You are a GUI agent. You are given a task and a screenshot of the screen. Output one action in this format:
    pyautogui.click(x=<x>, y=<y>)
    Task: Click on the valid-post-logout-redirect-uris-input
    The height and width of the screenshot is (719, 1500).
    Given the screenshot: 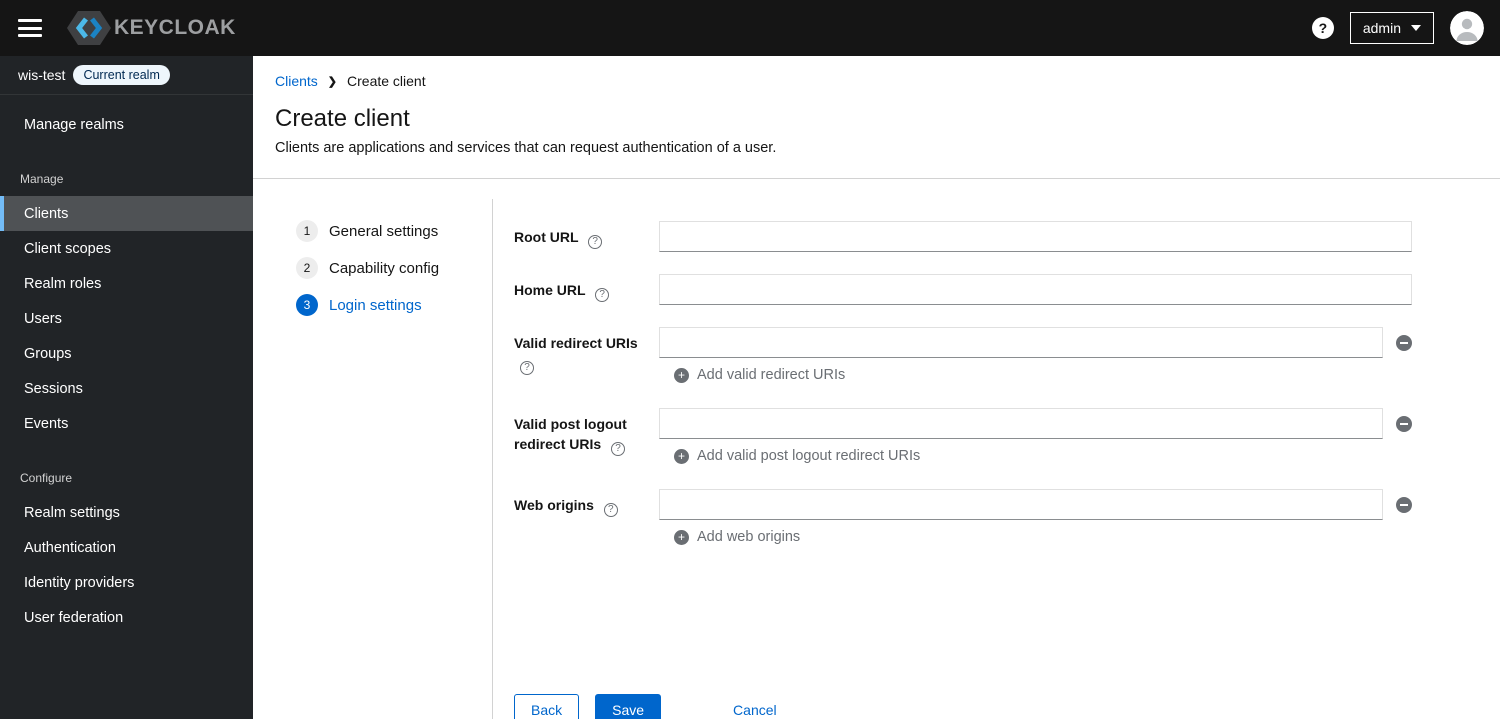 What is the action you would take?
    pyautogui.click(x=1021, y=423)
    